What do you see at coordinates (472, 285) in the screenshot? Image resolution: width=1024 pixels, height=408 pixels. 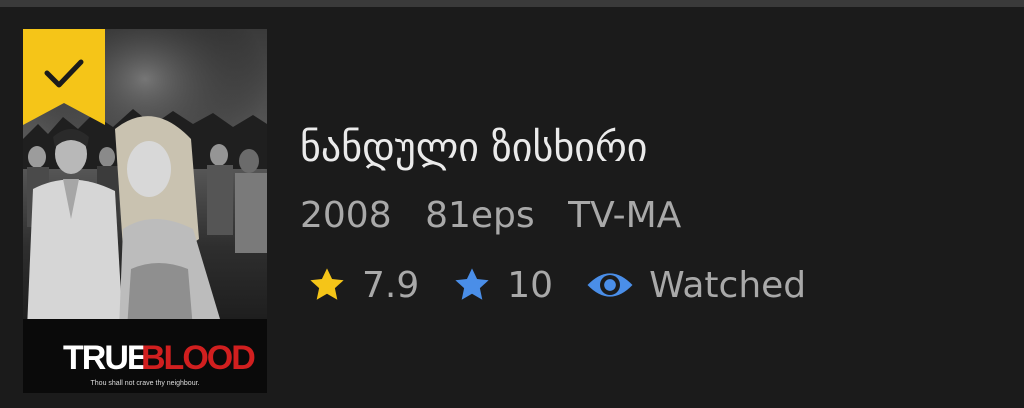 I see `star-icon-secondary` at bounding box center [472, 285].